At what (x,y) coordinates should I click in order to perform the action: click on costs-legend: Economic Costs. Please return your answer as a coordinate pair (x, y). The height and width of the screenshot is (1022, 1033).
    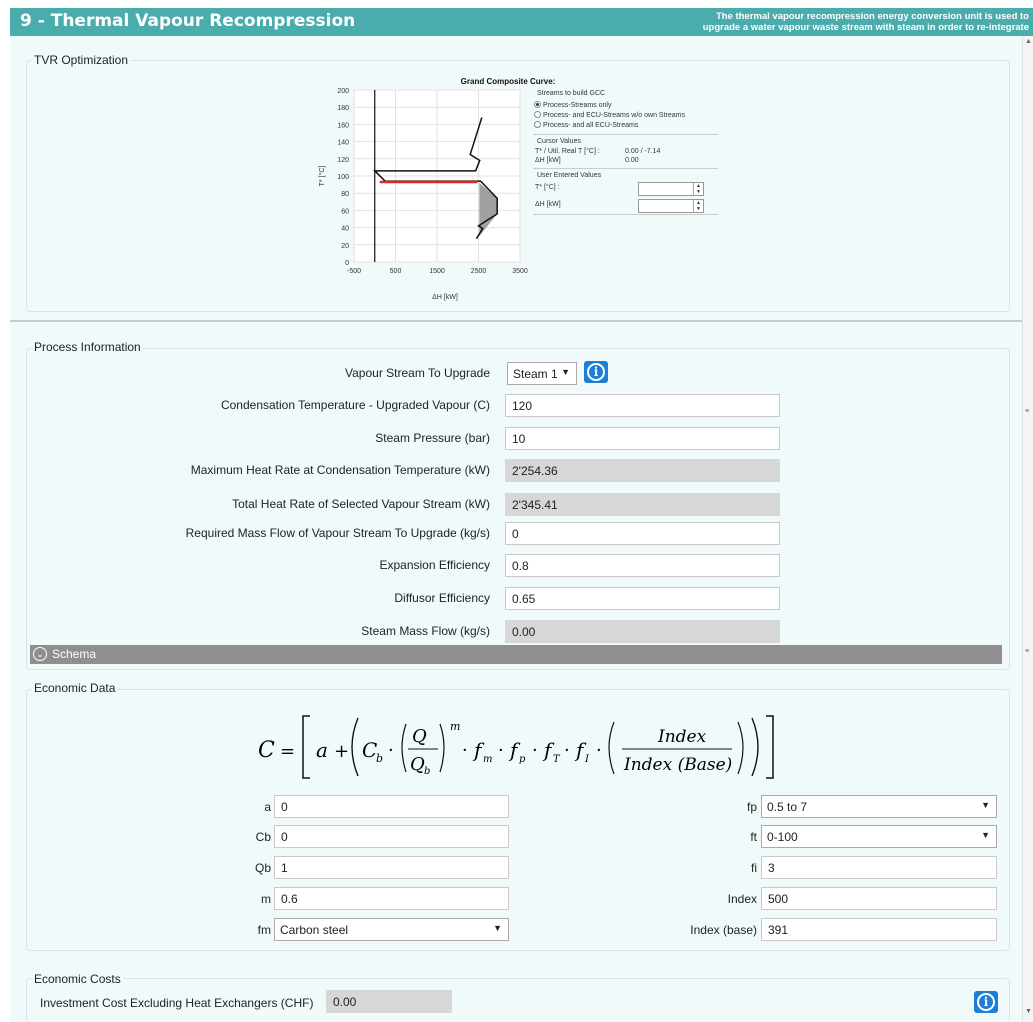
    Looking at the image, I should click on (77, 979).